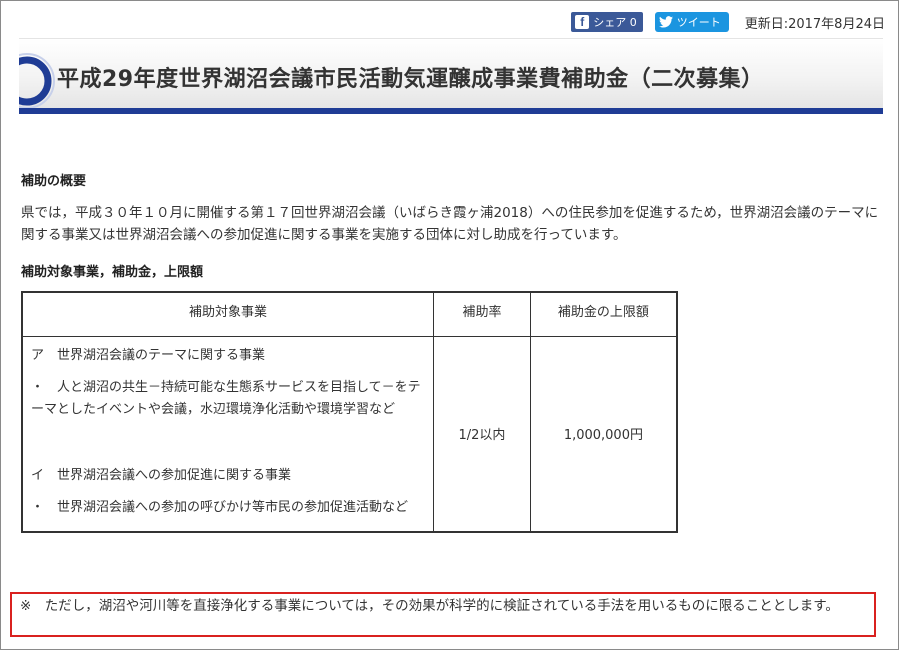 The image size is (899, 650). Describe the element at coordinates (482, 433) in the screenshot. I see `rate-cell: 1/2以内` at that location.